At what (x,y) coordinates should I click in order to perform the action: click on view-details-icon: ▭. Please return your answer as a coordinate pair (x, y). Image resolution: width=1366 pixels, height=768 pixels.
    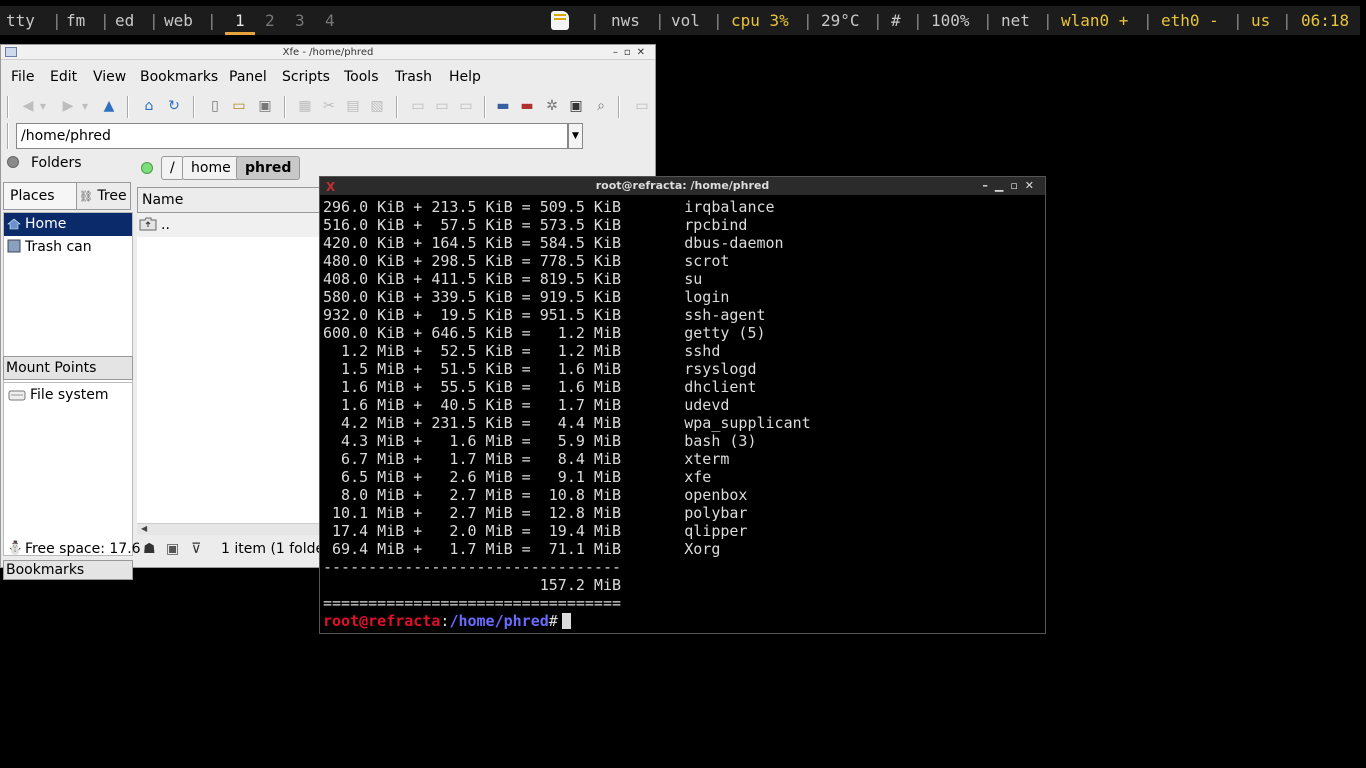
    Looking at the image, I should click on (466, 106).